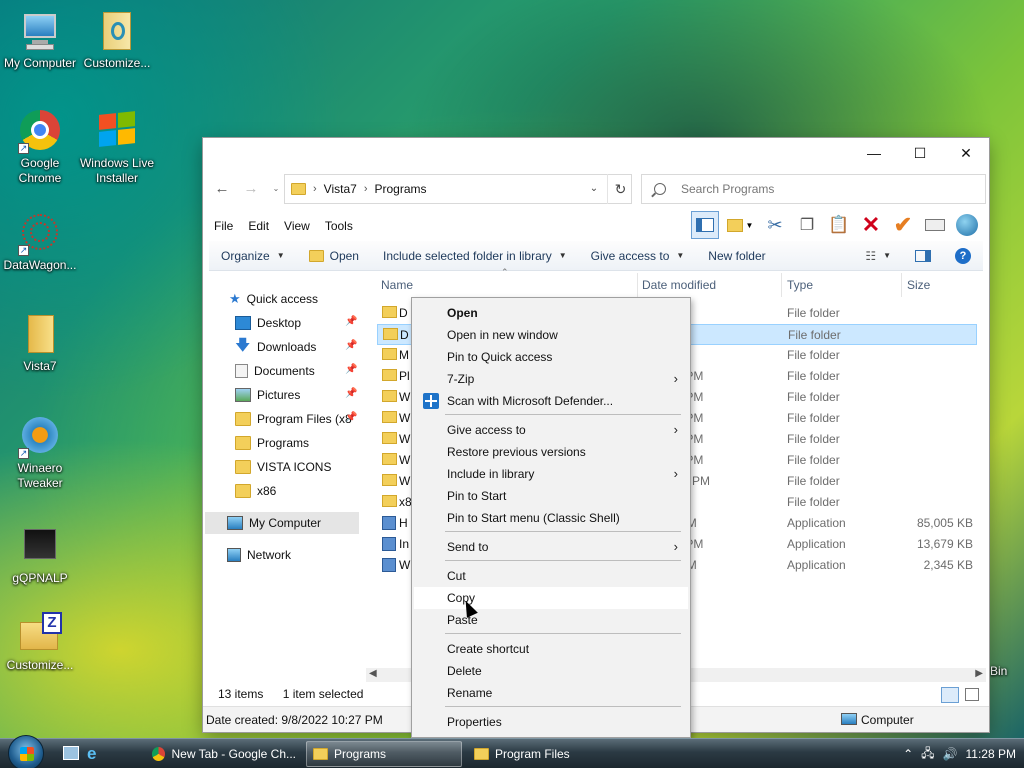 This screenshot has width=1024, height=768. What do you see at coordinates (551, 496) in the screenshot?
I see `context-menu-item-pin-to-start: Pin to Start` at bounding box center [551, 496].